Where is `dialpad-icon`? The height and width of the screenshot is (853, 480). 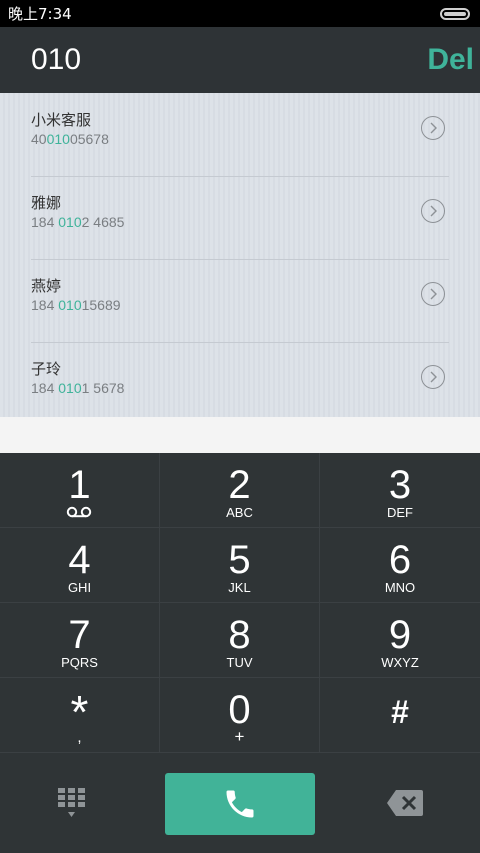
dialpad-icon is located at coordinates (72, 803).